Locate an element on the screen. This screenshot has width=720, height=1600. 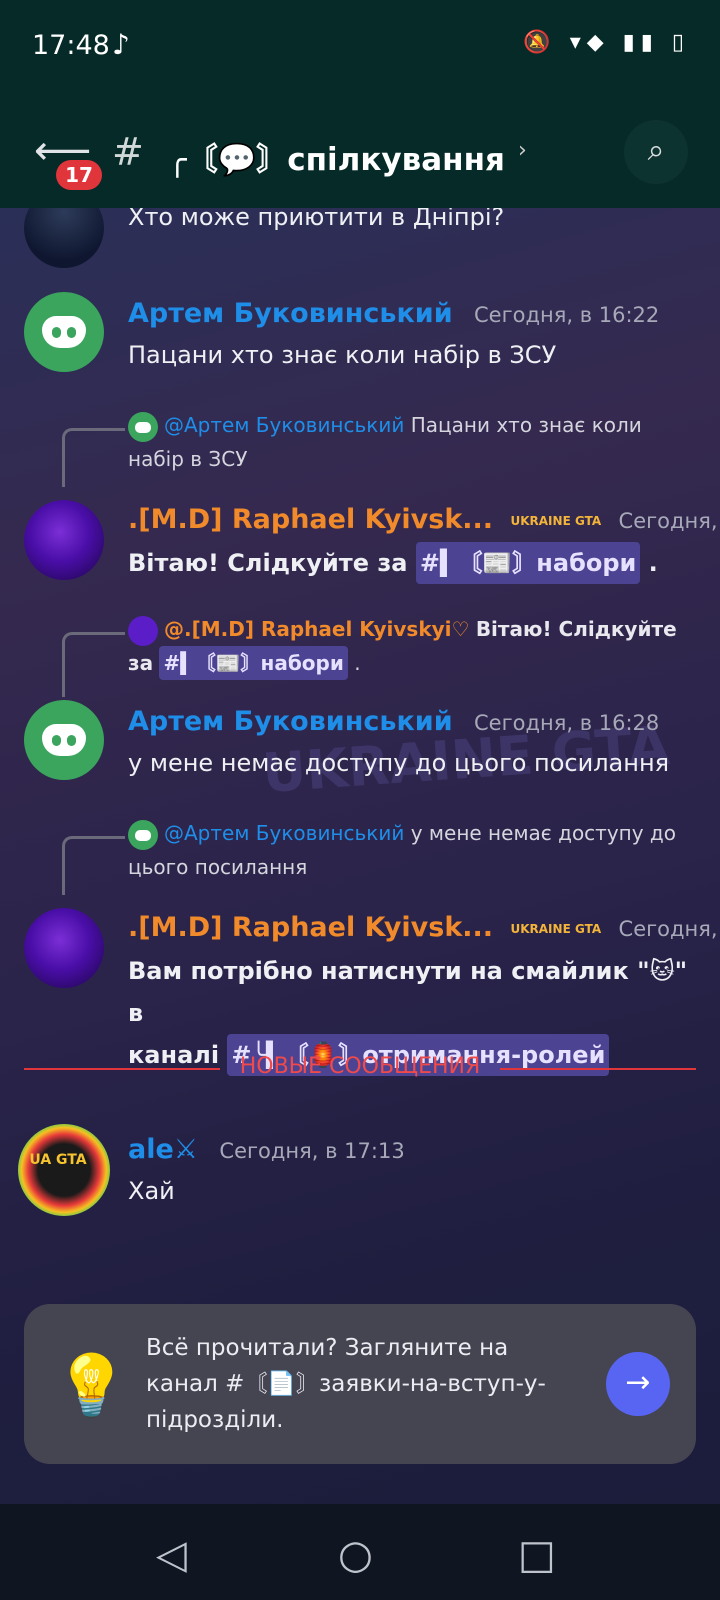
lightbulb-icon: 💡 is located at coordinates (91, 1386).